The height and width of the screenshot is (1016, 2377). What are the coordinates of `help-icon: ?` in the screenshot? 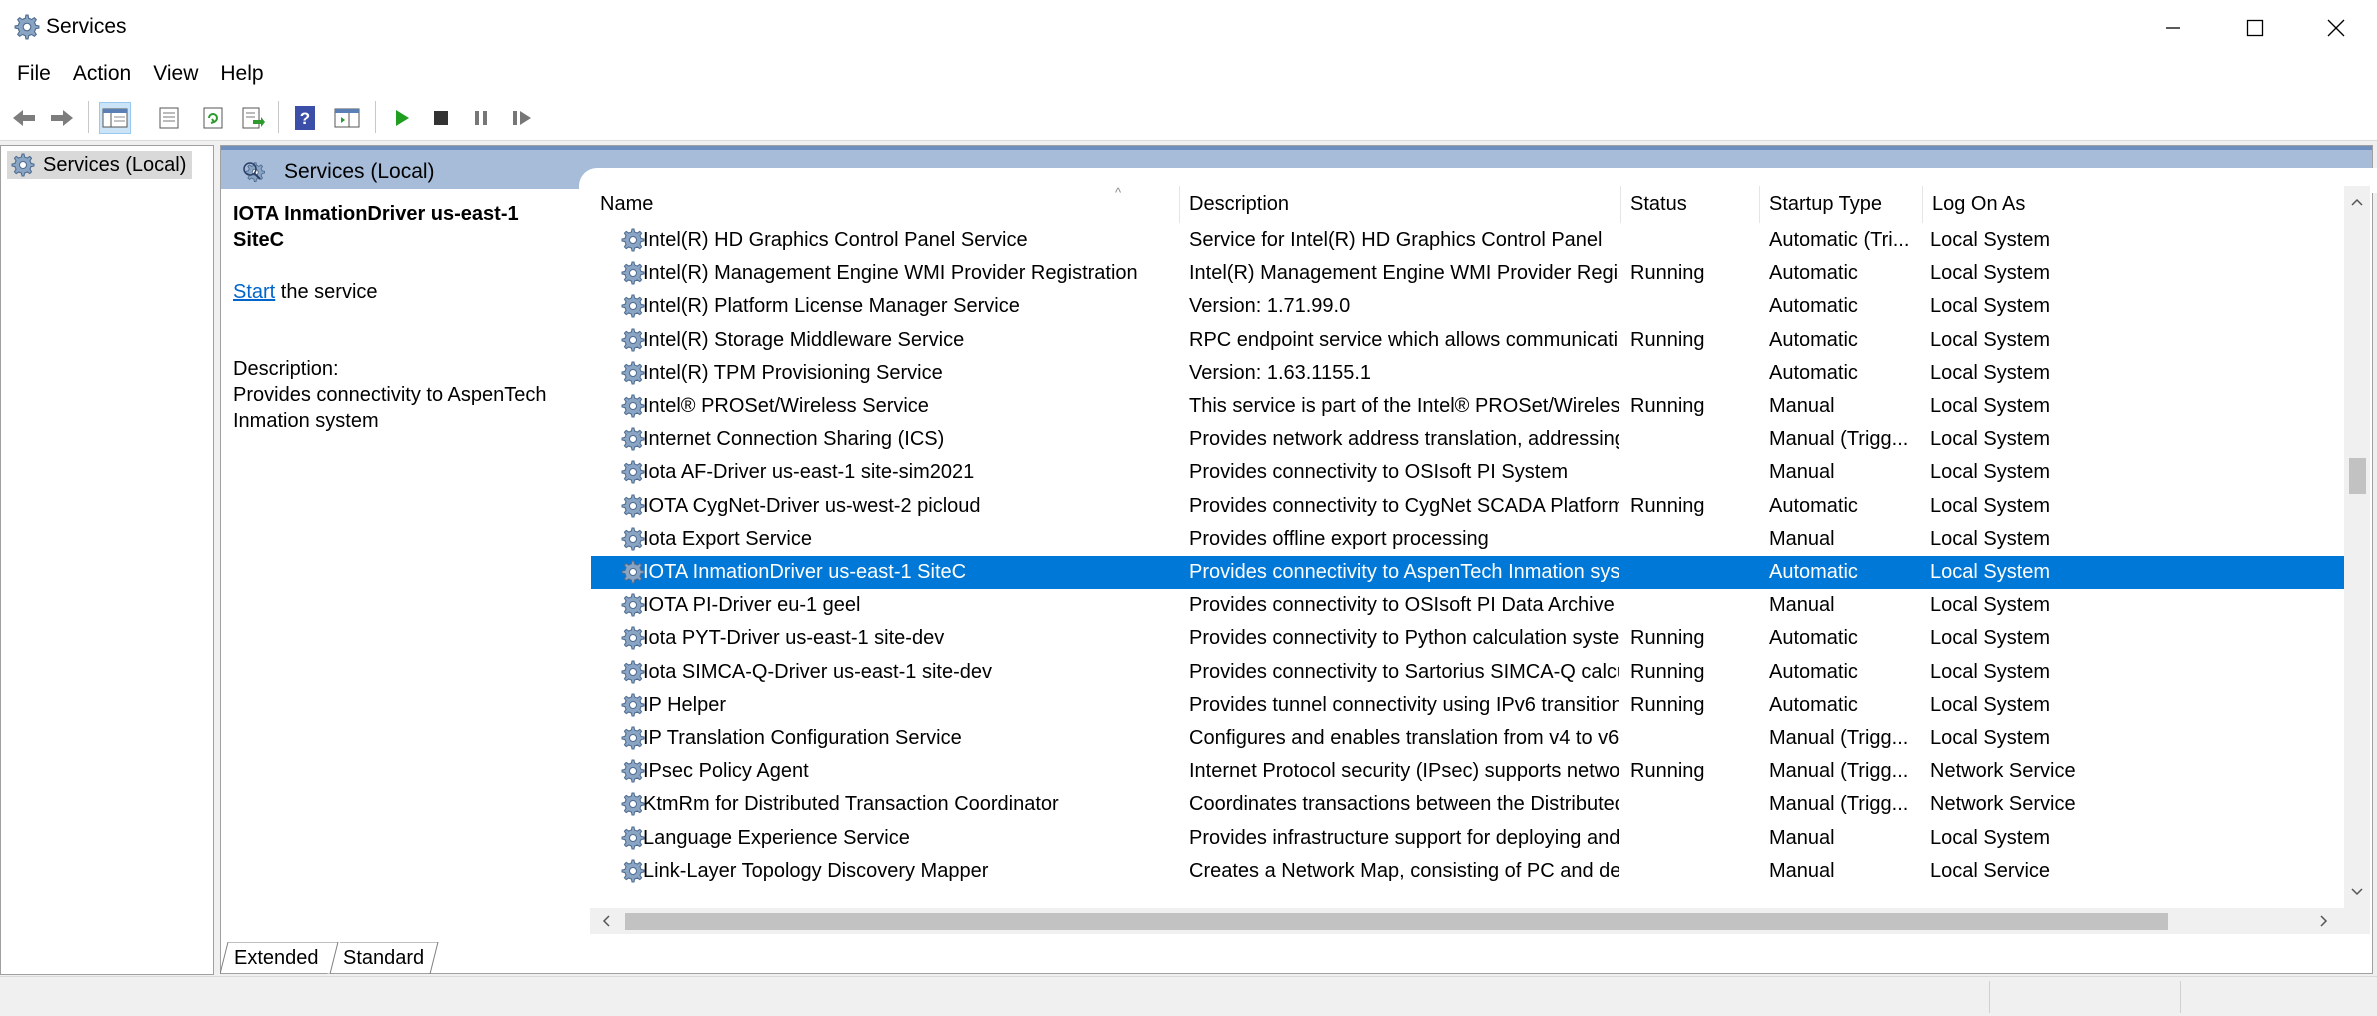 It's located at (305, 118).